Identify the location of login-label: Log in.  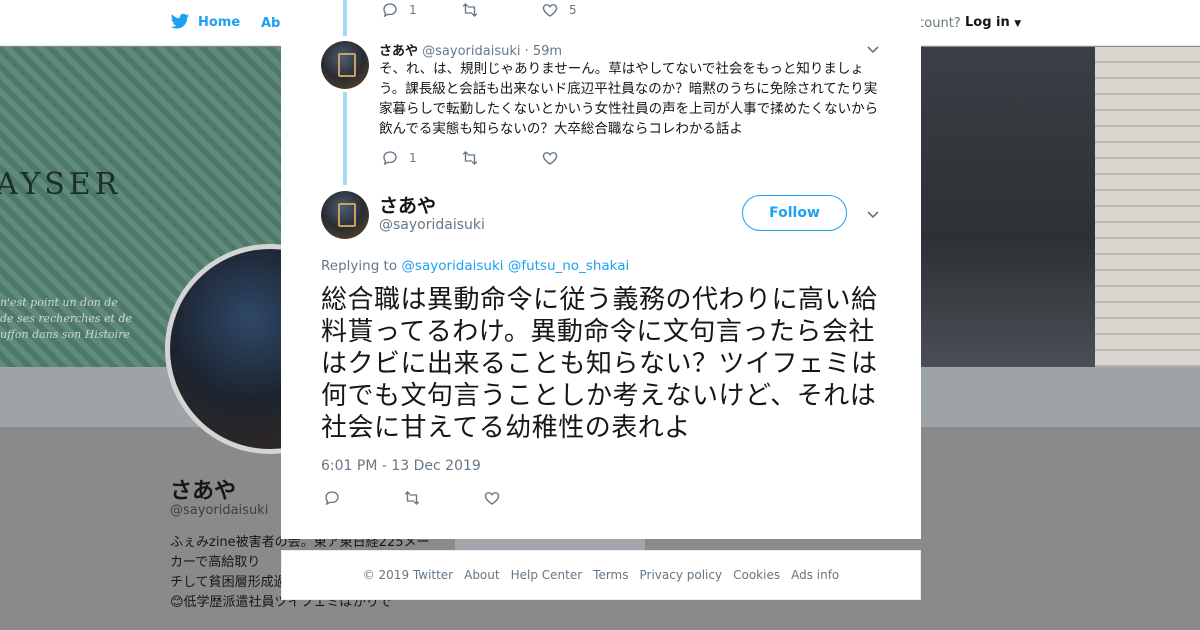
(987, 22).